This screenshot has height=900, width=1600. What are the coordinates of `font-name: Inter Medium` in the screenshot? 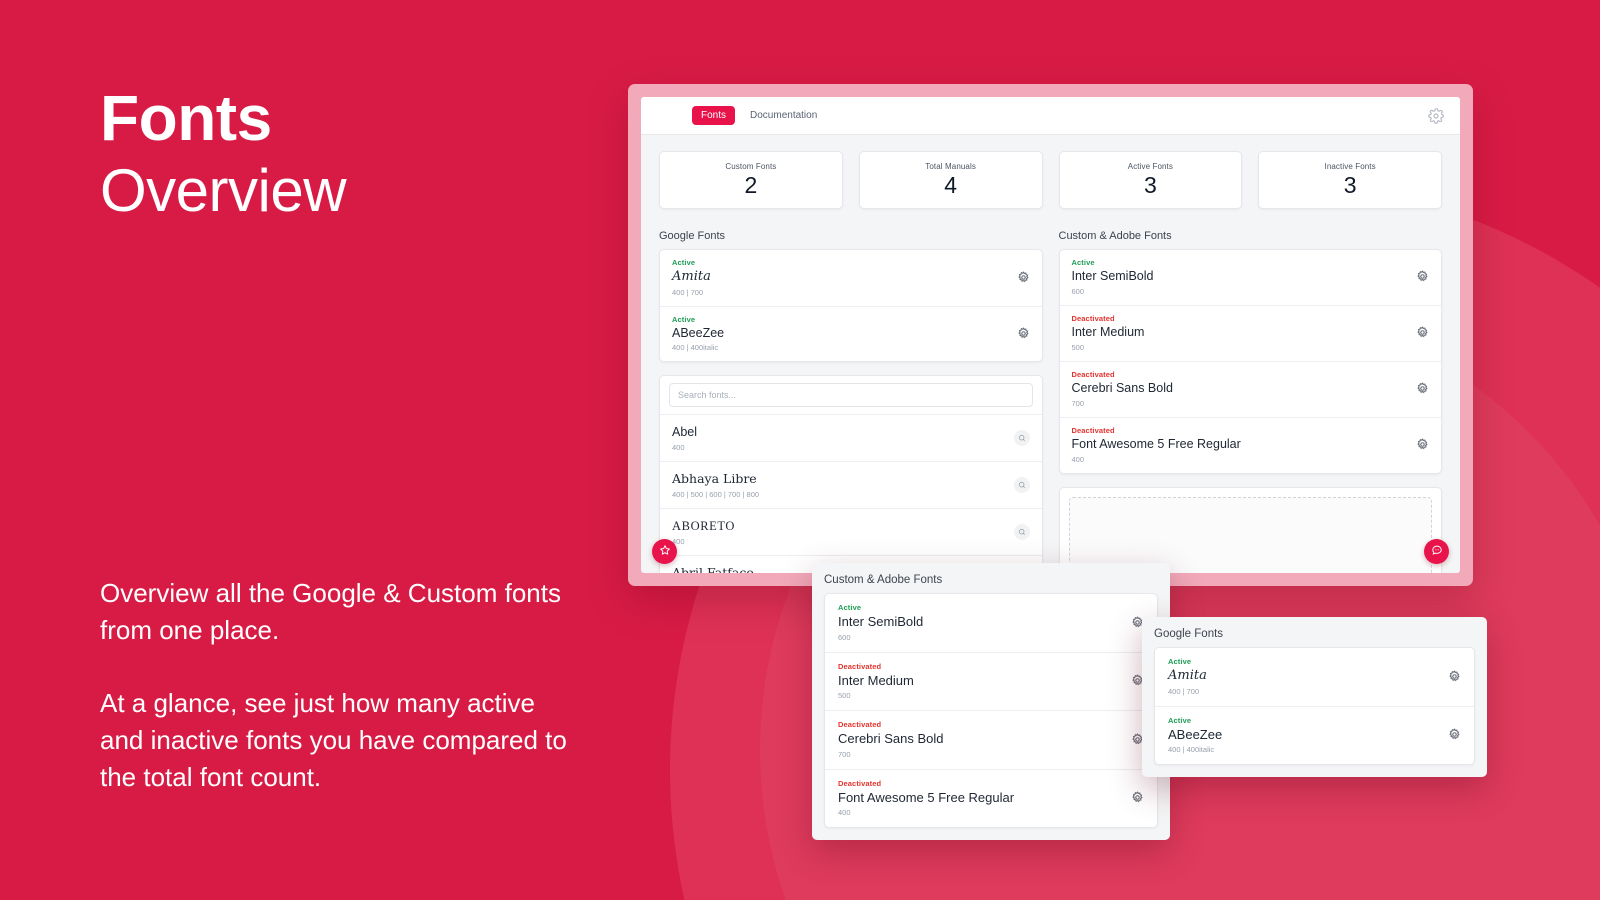 It's located at (1108, 331).